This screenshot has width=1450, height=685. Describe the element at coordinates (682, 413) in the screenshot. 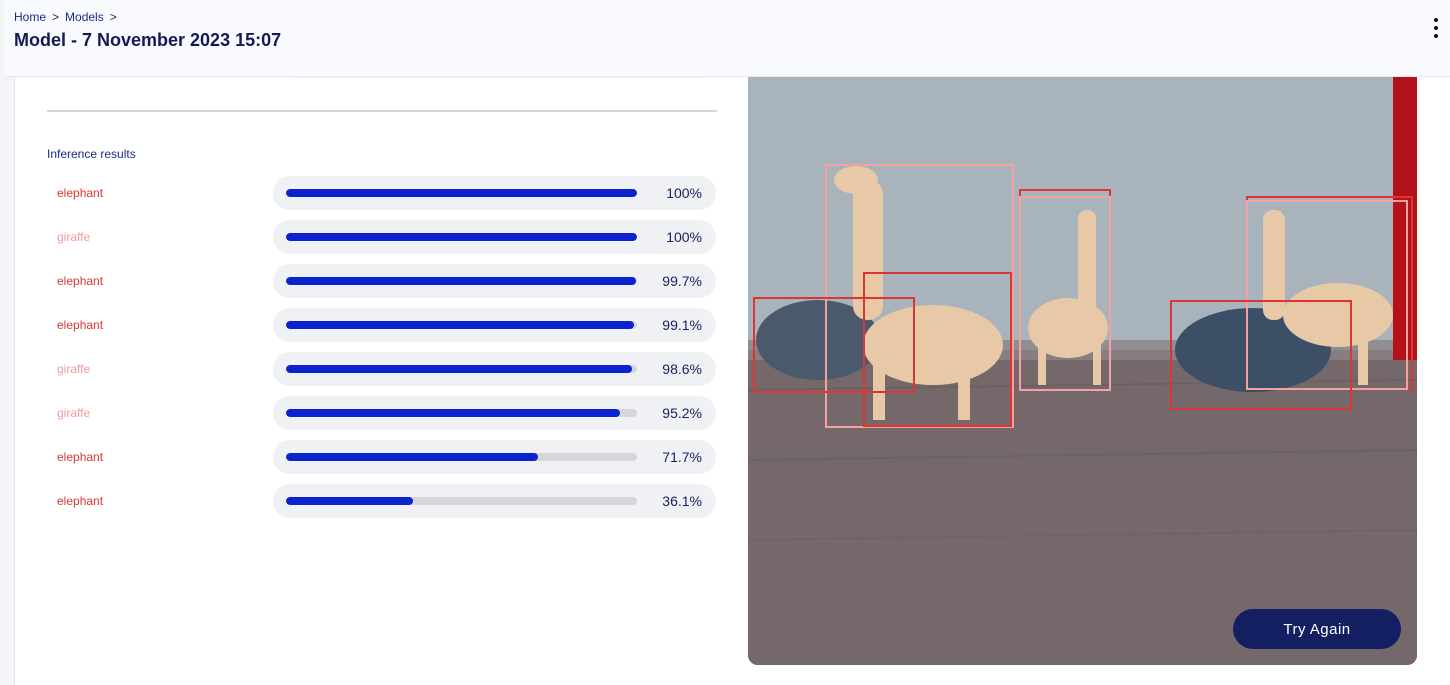

I see `confidence-percent: 95.2%` at that location.